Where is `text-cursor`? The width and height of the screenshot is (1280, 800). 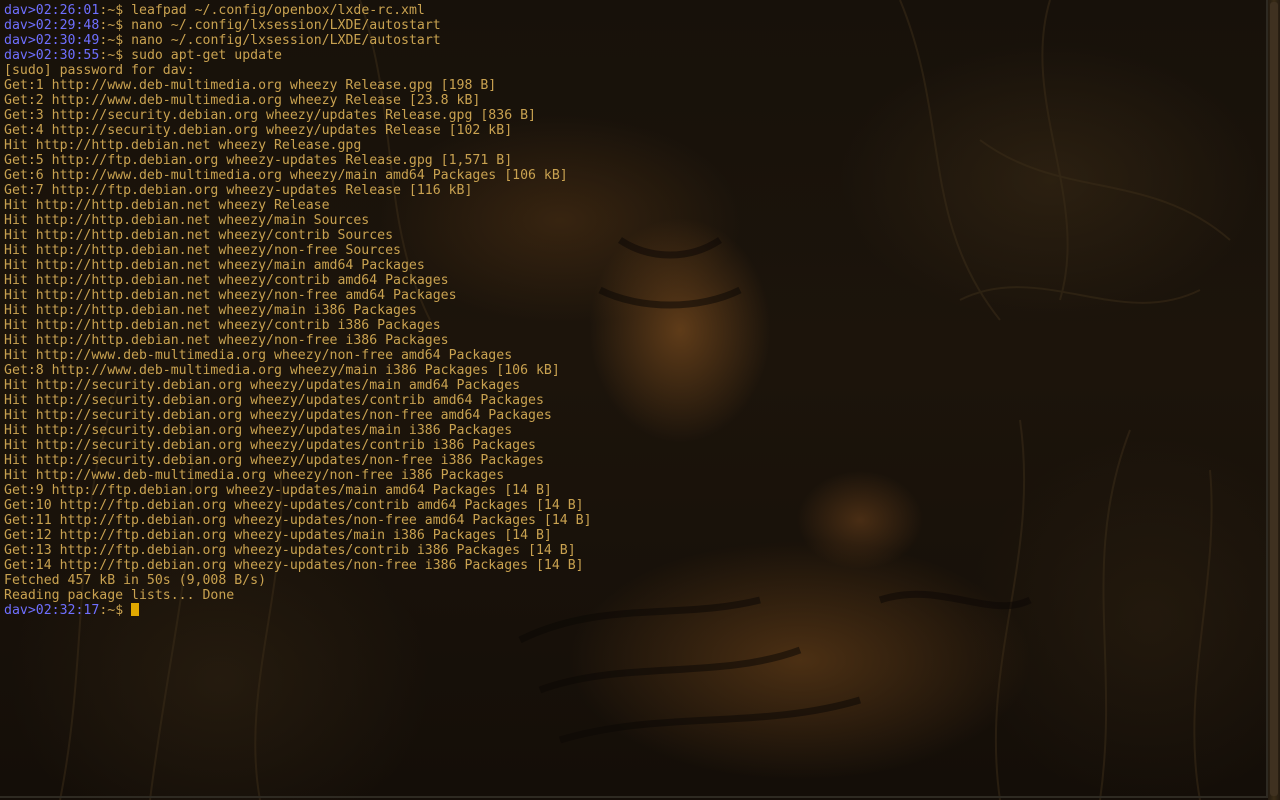
text-cursor is located at coordinates (135, 609).